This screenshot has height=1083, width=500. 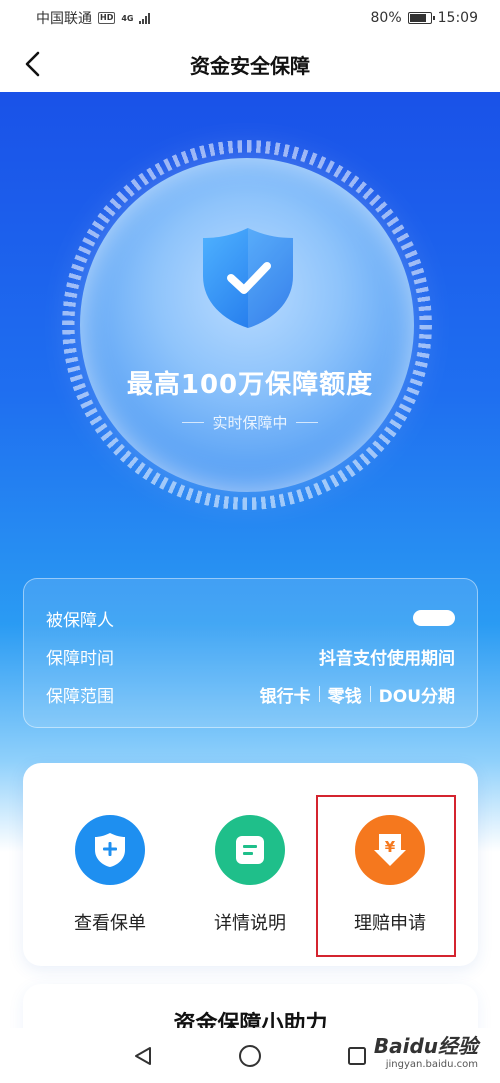 I want to click on shield-plus-icon, so click(x=110, y=850).